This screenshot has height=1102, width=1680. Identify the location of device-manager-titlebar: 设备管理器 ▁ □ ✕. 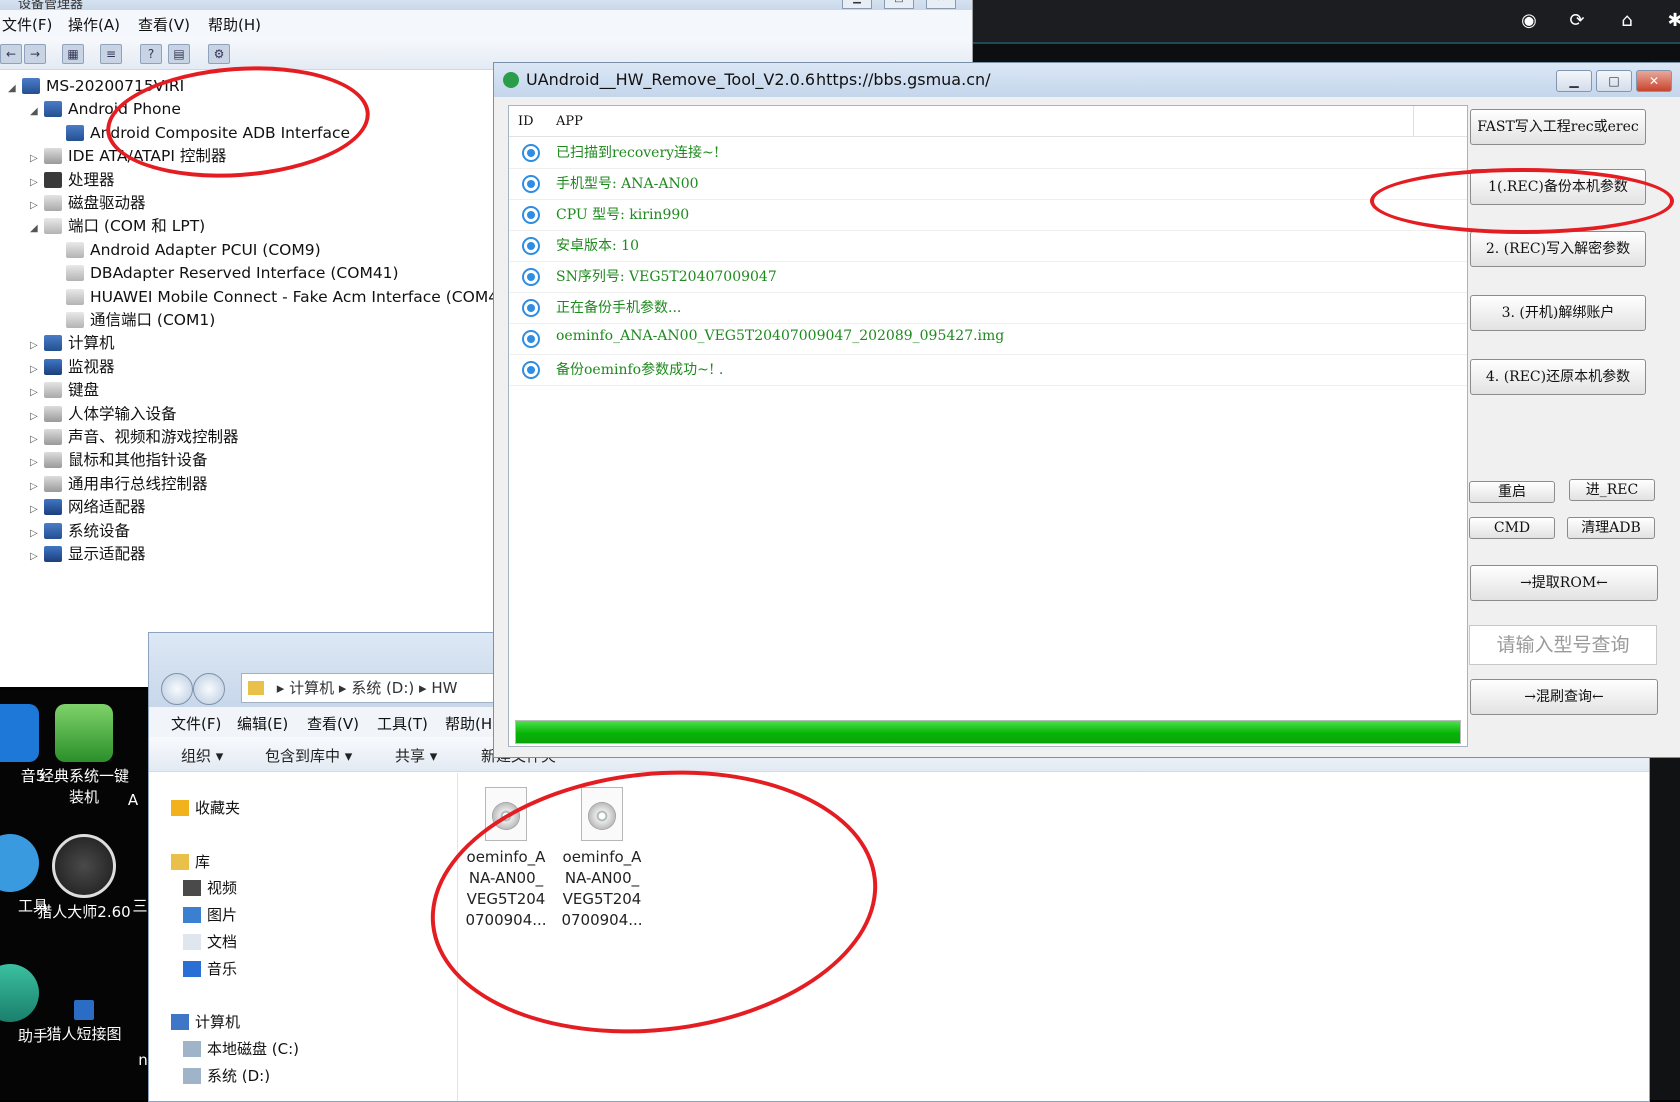
(486, 6).